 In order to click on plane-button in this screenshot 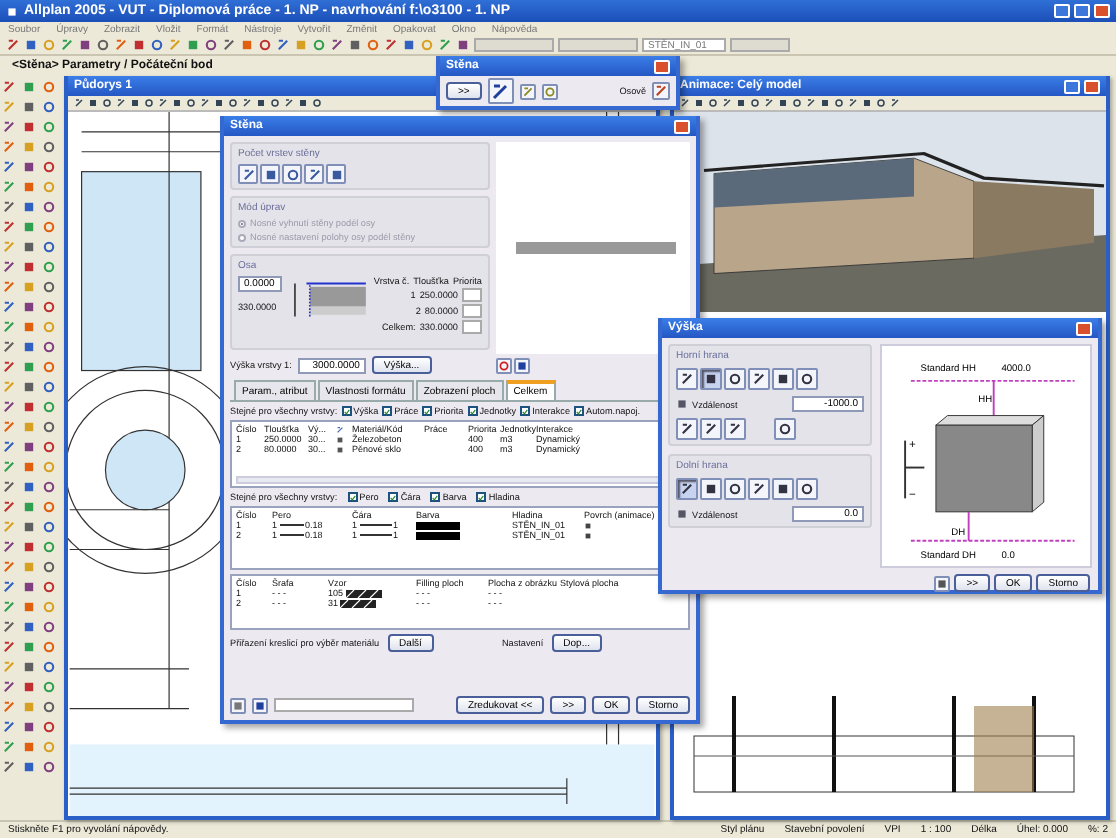, I will do `click(785, 429)`.